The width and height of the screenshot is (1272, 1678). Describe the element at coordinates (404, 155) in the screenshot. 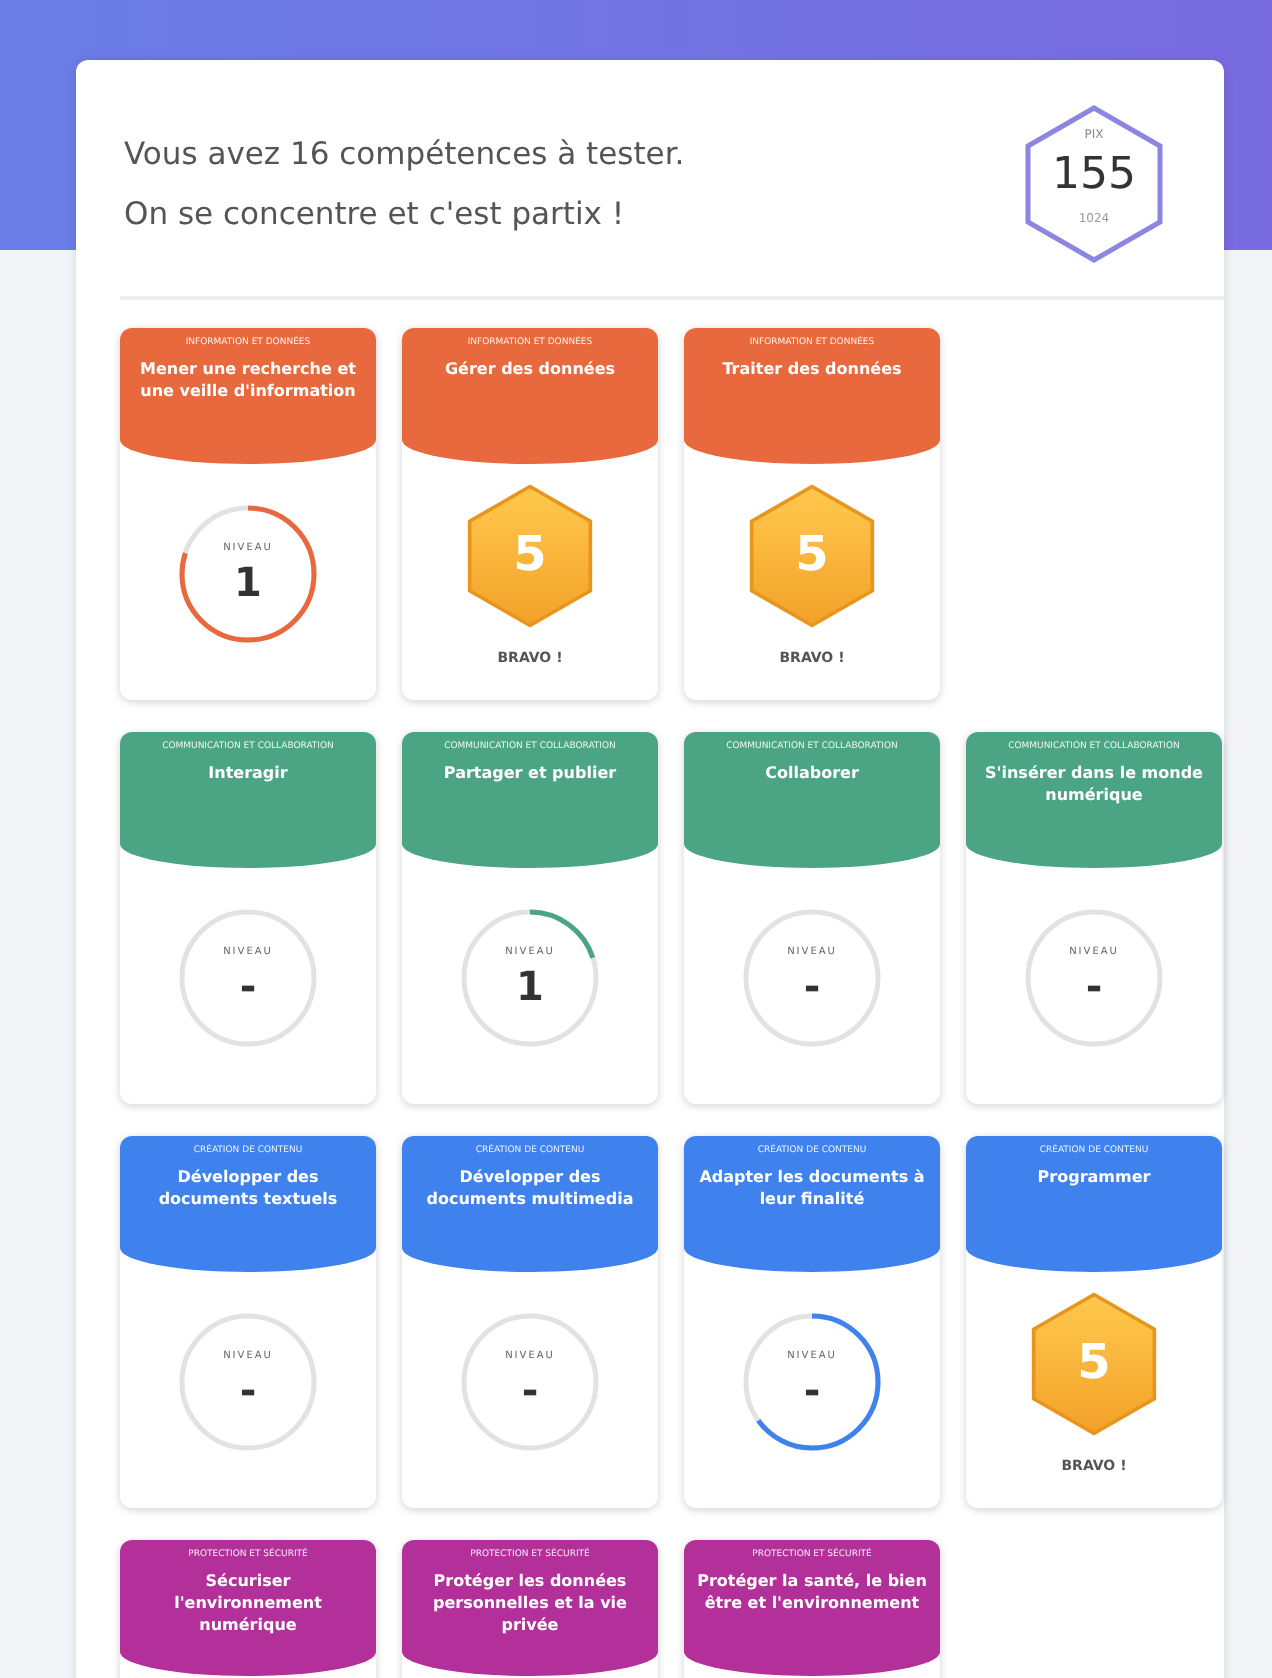

I see `intro-text: Vous avez 16 compétences à tester.` at that location.